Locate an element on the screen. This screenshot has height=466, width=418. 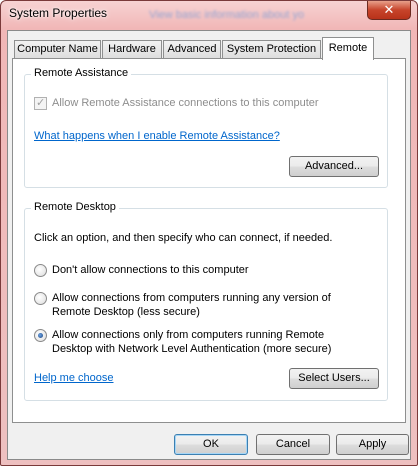
radio-selected-dot is located at coordinates (40, 335).